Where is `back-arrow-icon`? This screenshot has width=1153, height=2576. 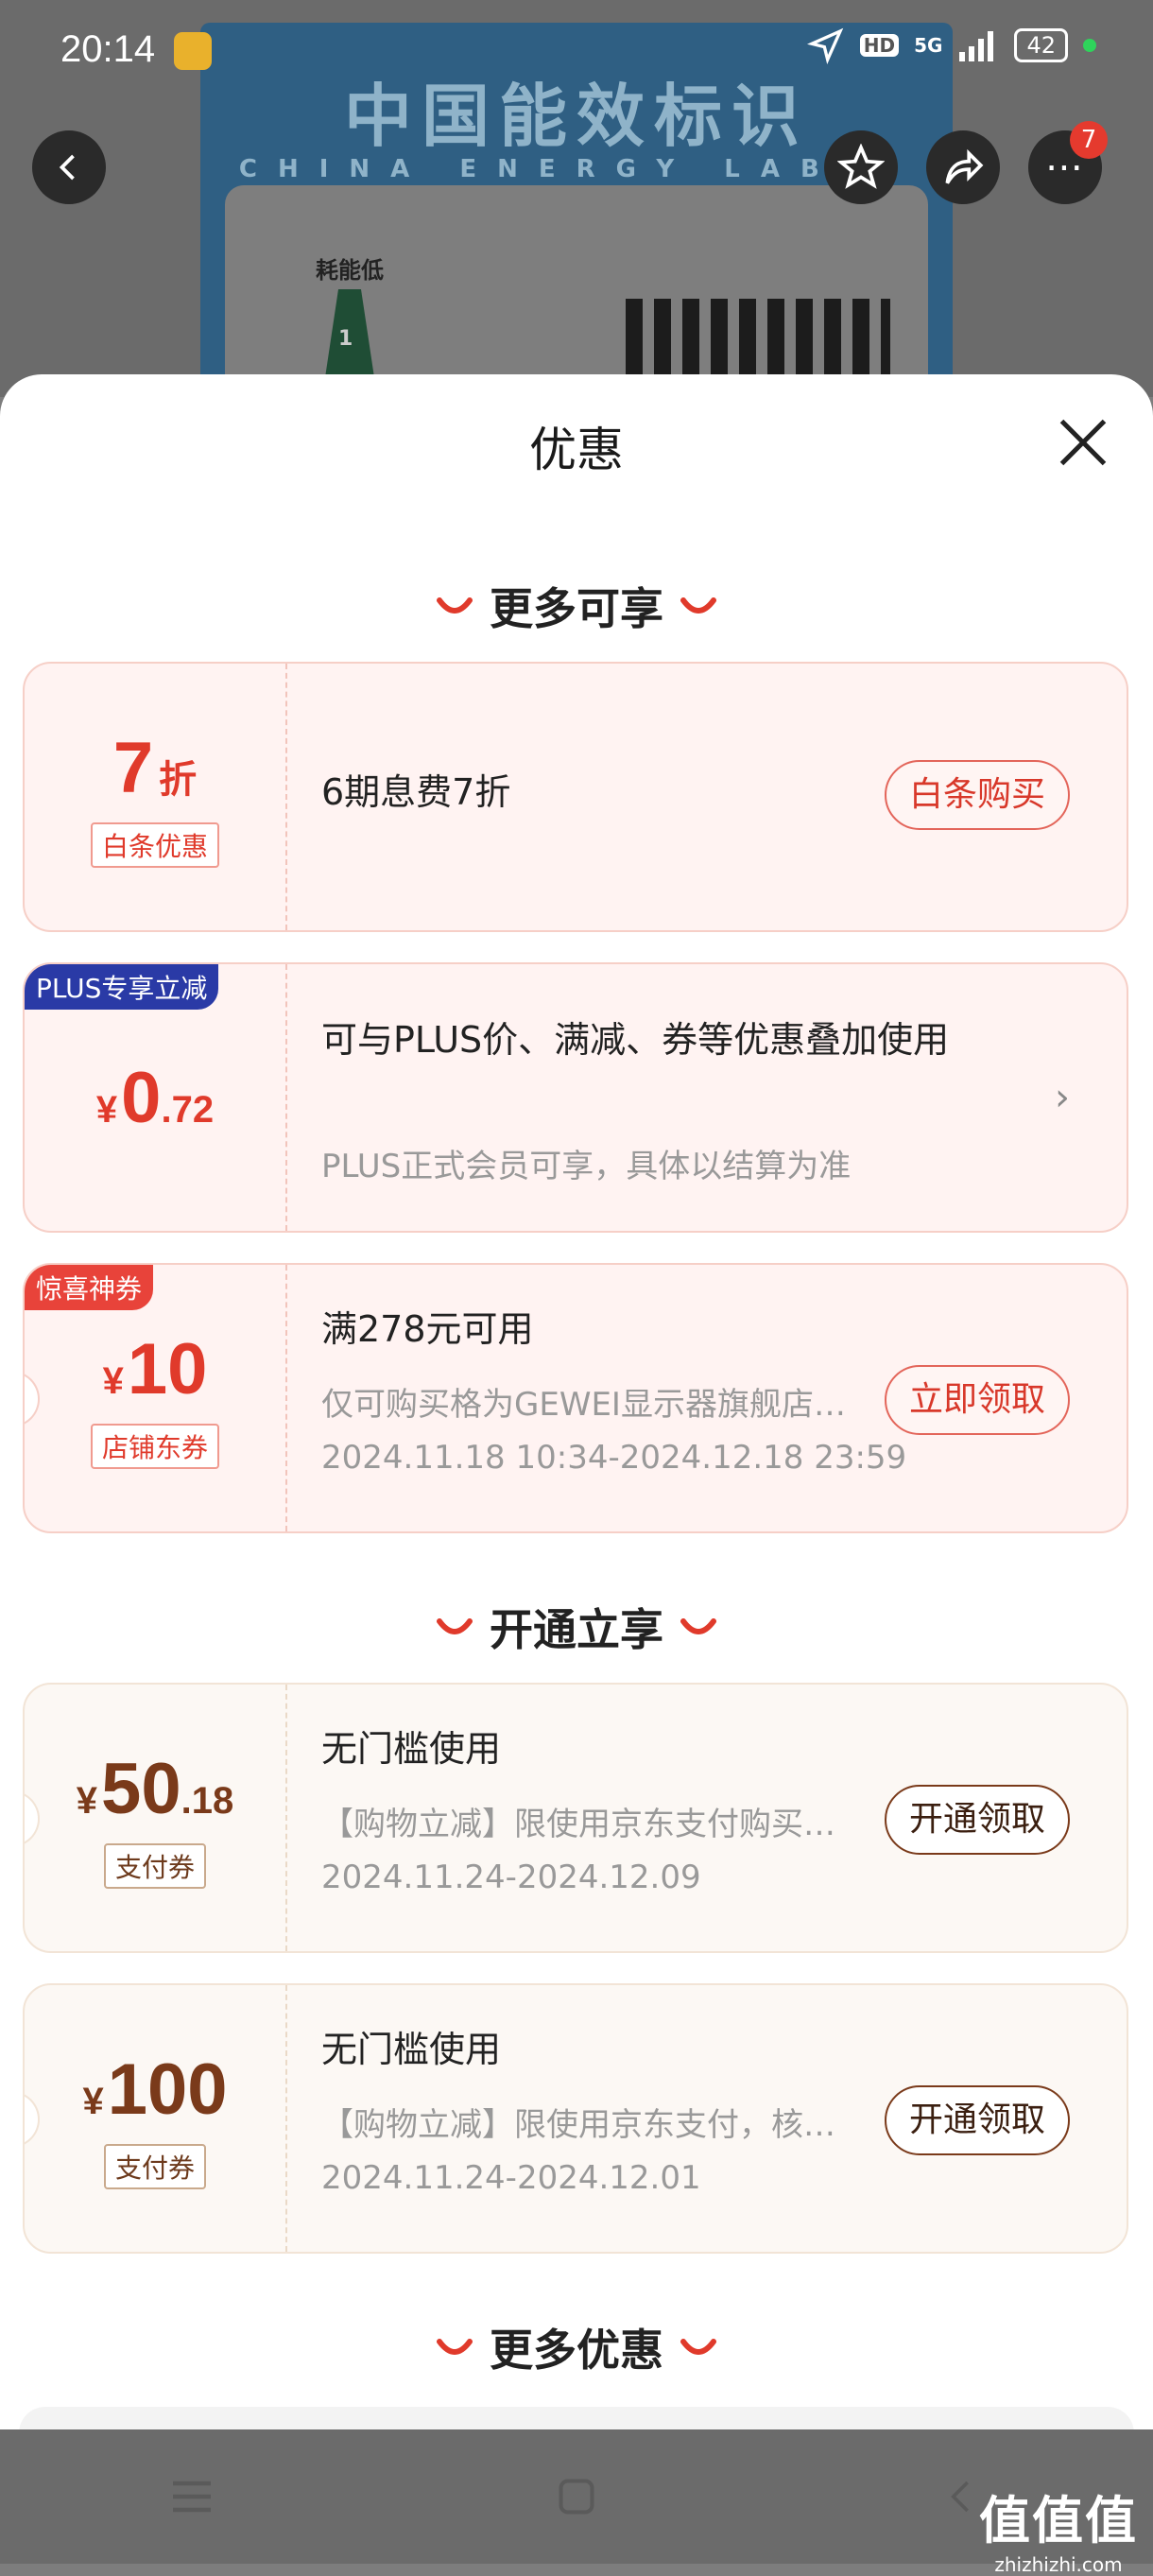 back-arrow-icon is located at coordinates (959, 2497).